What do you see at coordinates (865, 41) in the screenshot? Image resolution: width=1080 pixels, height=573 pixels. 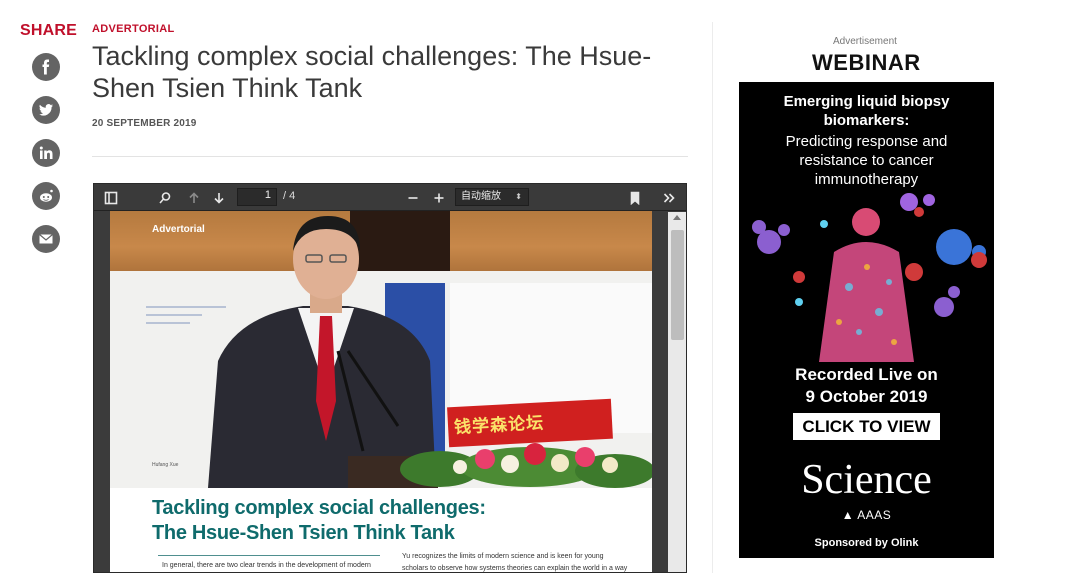 I see `ad-label: Advertisement` at bounding box center [865, 41].